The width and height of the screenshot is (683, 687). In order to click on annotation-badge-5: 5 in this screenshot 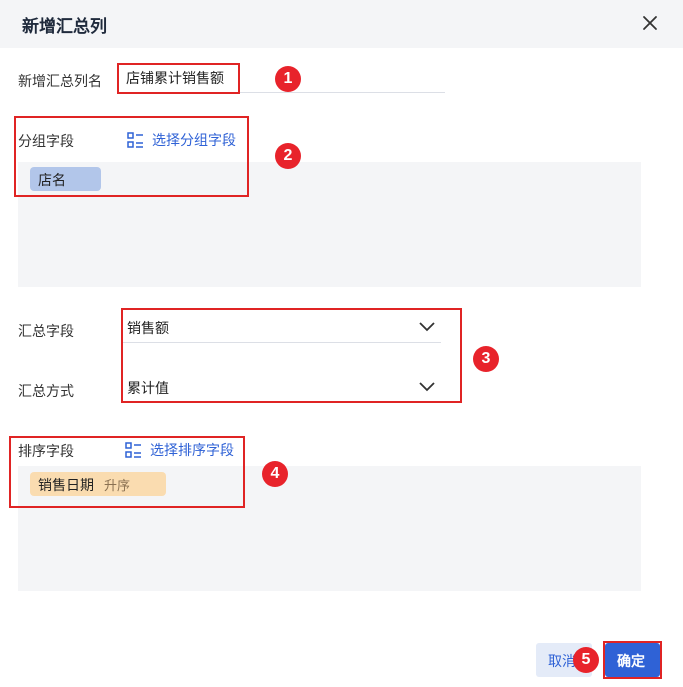, I will do `click(586, 660)`.